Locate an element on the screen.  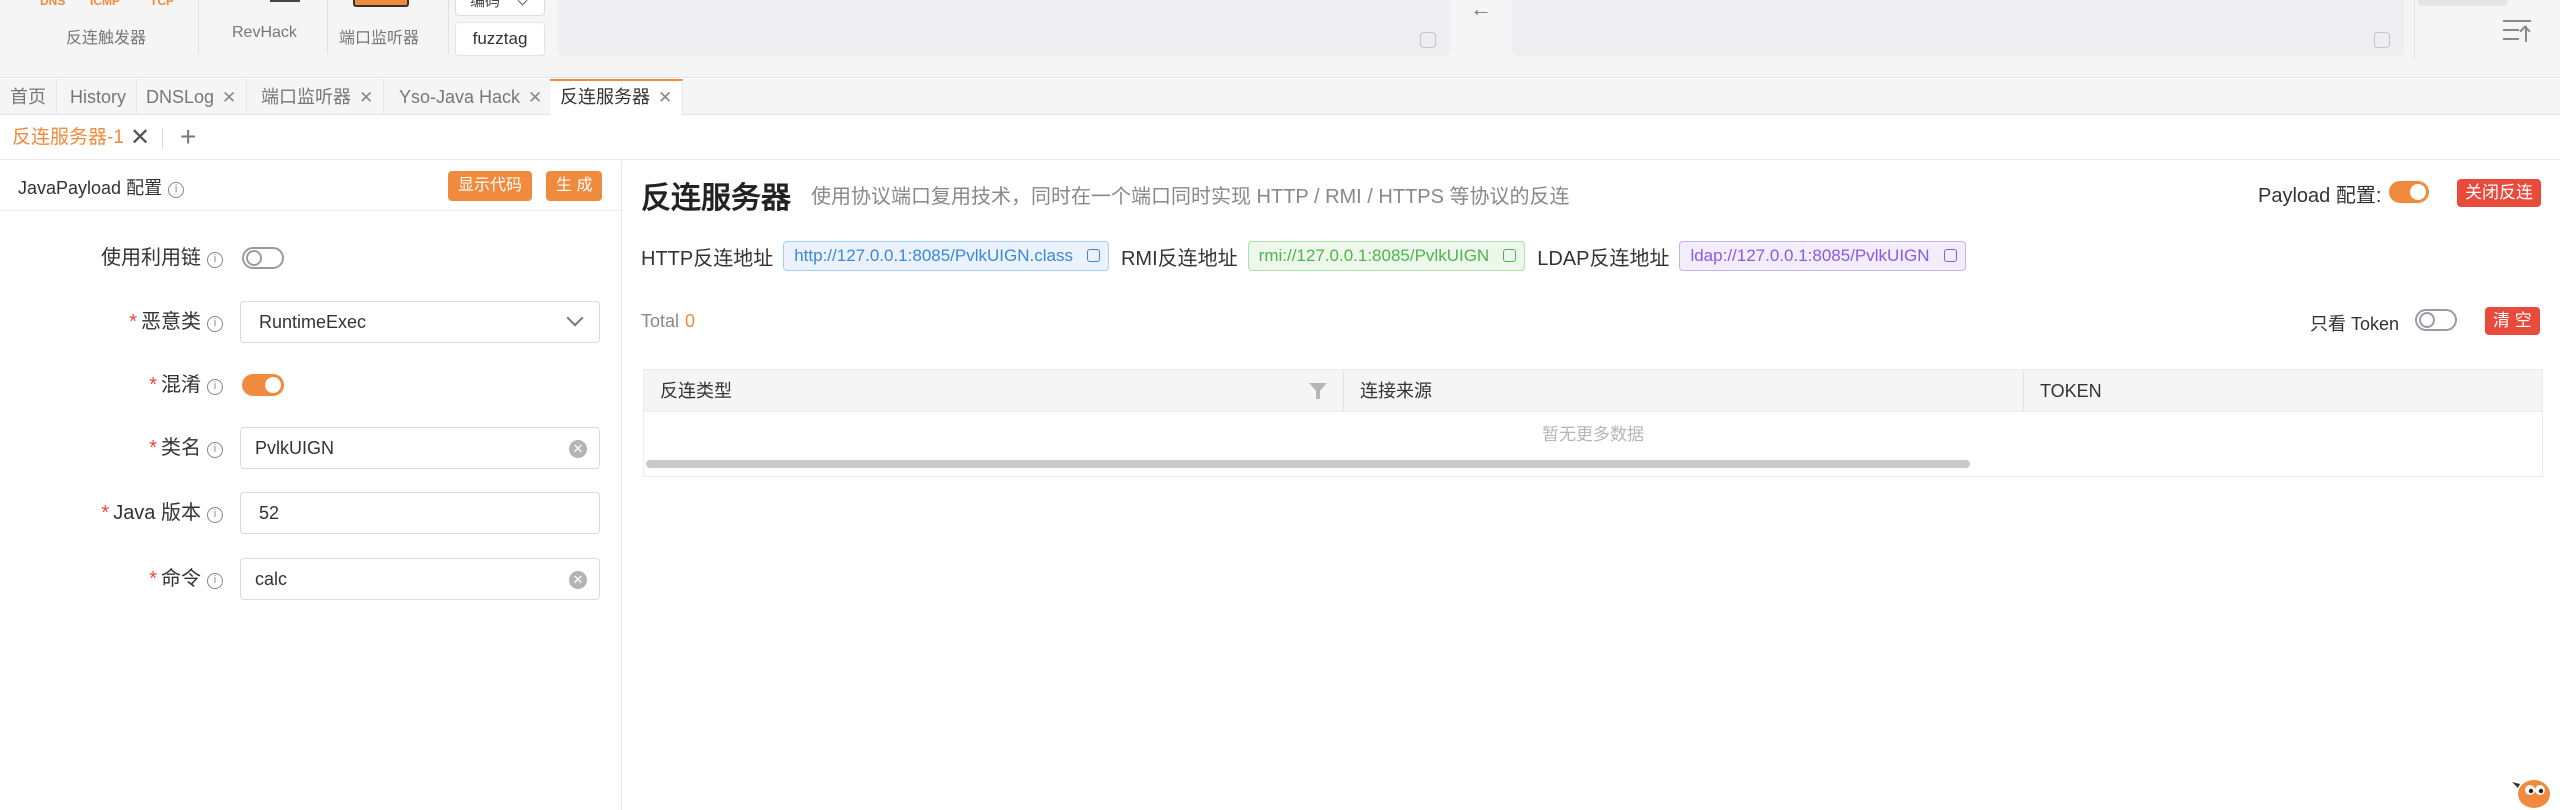
corner-box is located at coordinates (2463, 3).